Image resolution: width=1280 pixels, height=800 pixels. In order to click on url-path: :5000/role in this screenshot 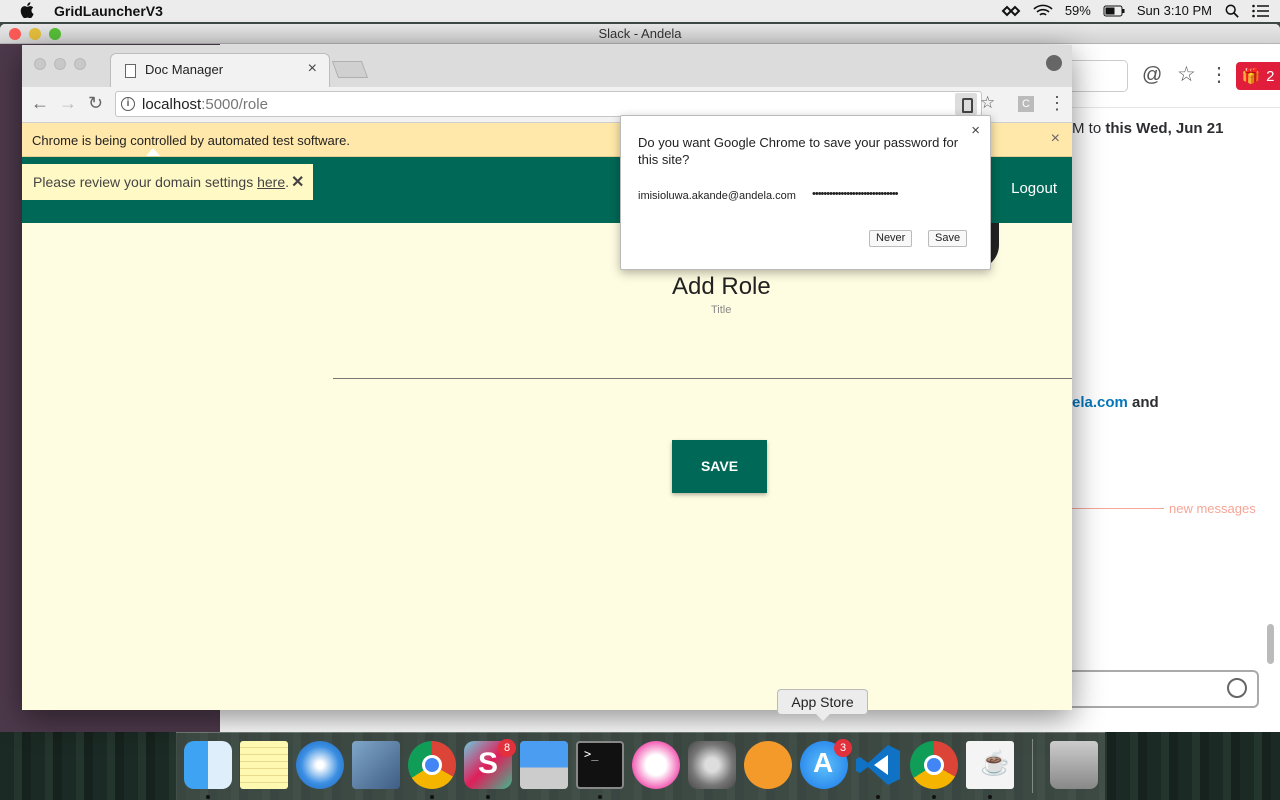, I will do `click(234, 104)`.